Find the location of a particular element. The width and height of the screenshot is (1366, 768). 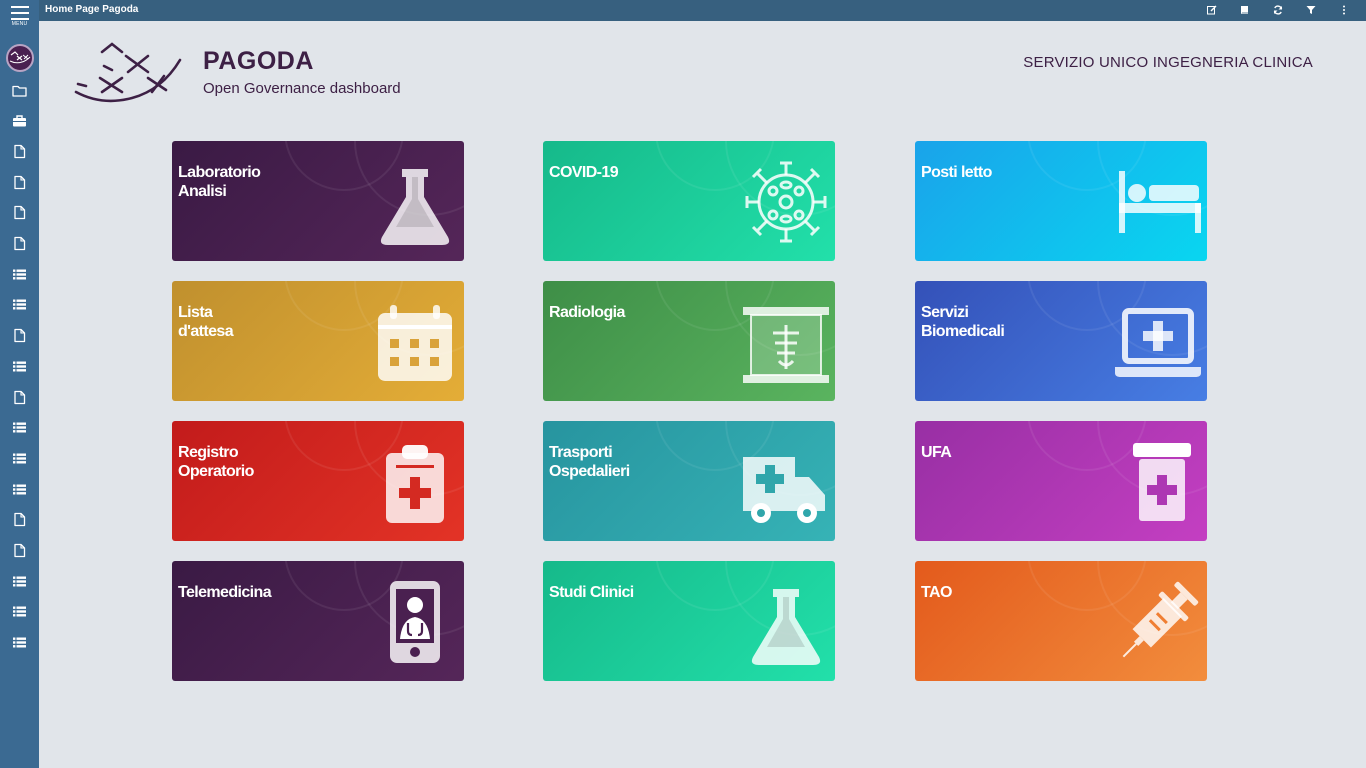

clipboard-medical-icon is located at coordinates (415, 482).